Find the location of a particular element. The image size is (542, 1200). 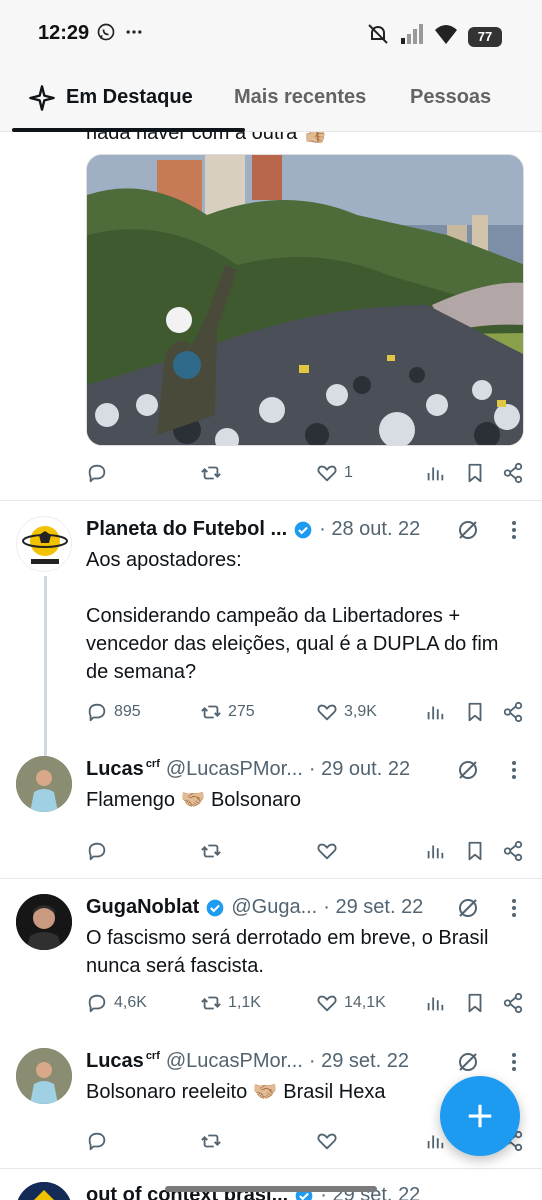

like-button: 3,9K is located at coordinates (346, 712).